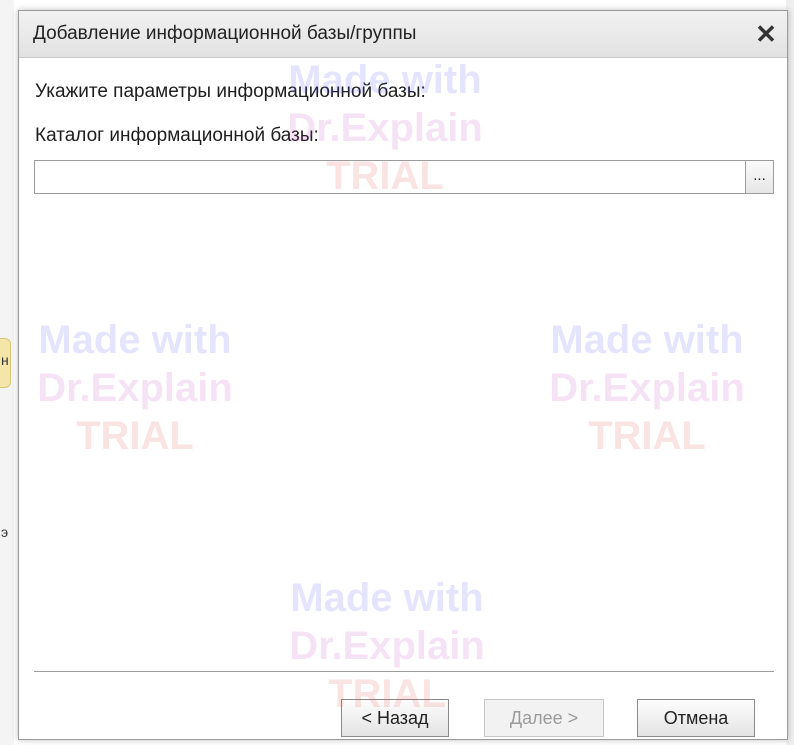 The height and width of the screenshot is (745, 794). What do you see at coordinates (390, 177) in the screenshot?
I see `catalog-path-input` at bounding box center [390, 177].